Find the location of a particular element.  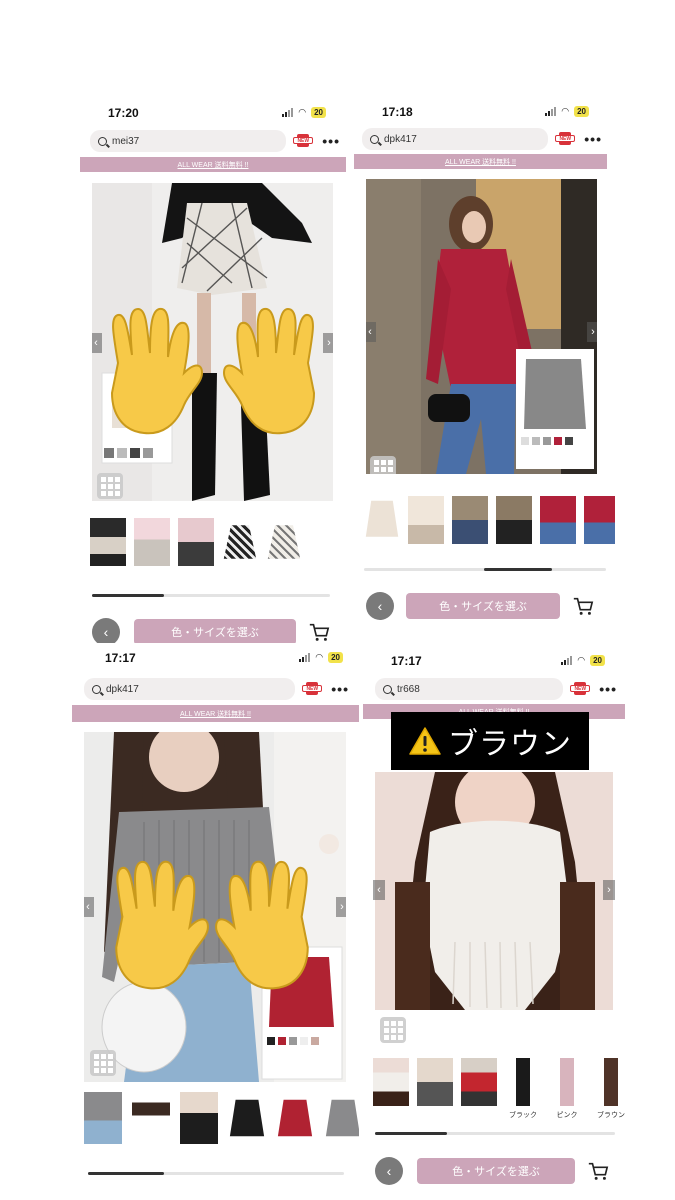

swatch-grey: グレー is located at coordinates (342, 1118).